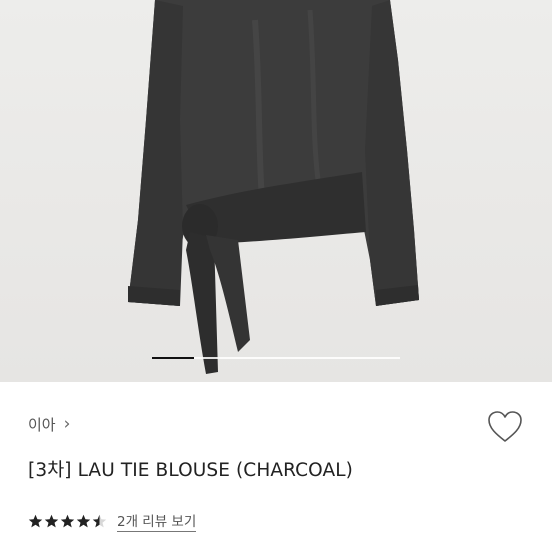 The height and width of the screenshot is (552, 552). I want to click on heart-outline-icon, so click(505, 426).